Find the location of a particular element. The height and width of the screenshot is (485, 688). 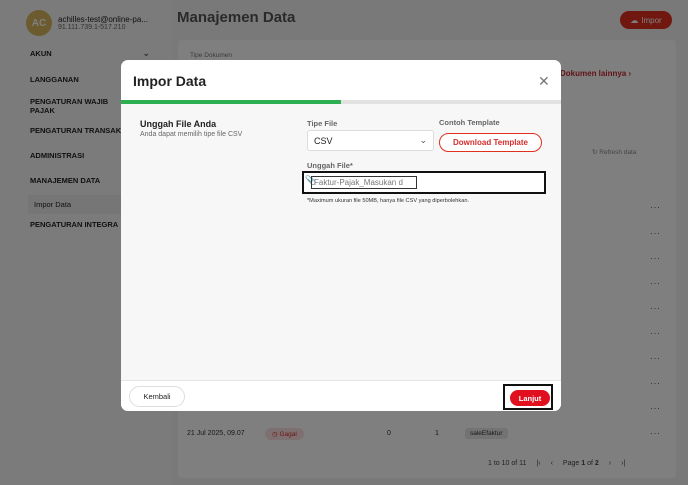

tipe-file-label: Tipe File is located at coordinates (322, 123).